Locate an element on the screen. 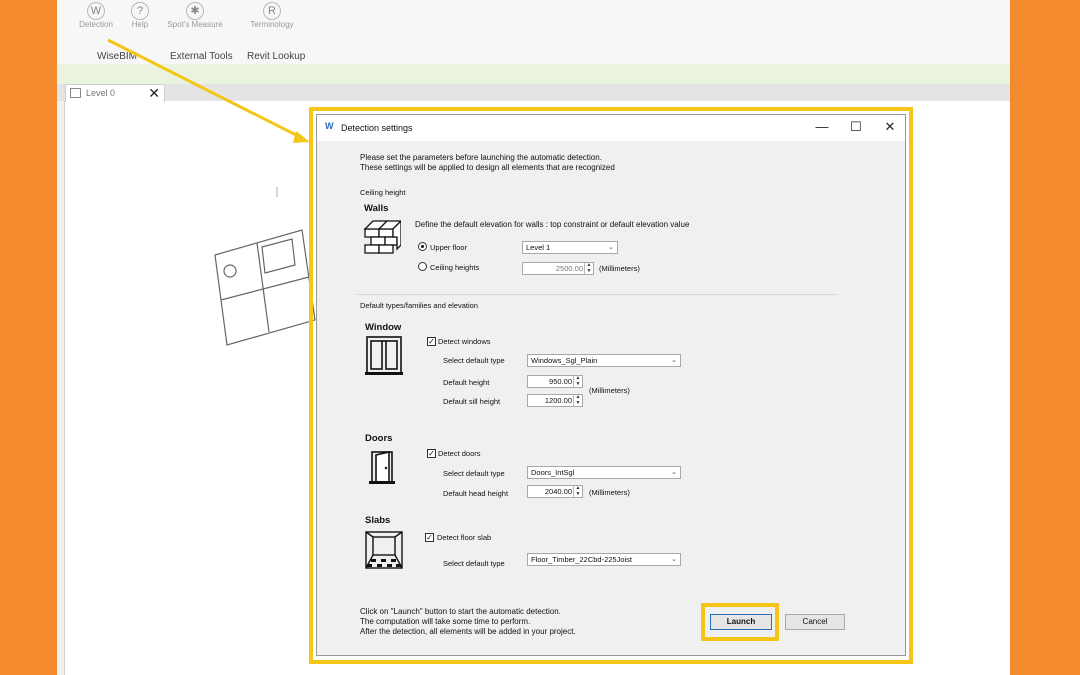 Image resolution: width=1080 pixels, height=675 pixels. walls-heading: Walls is located at coordinates (376, 208).